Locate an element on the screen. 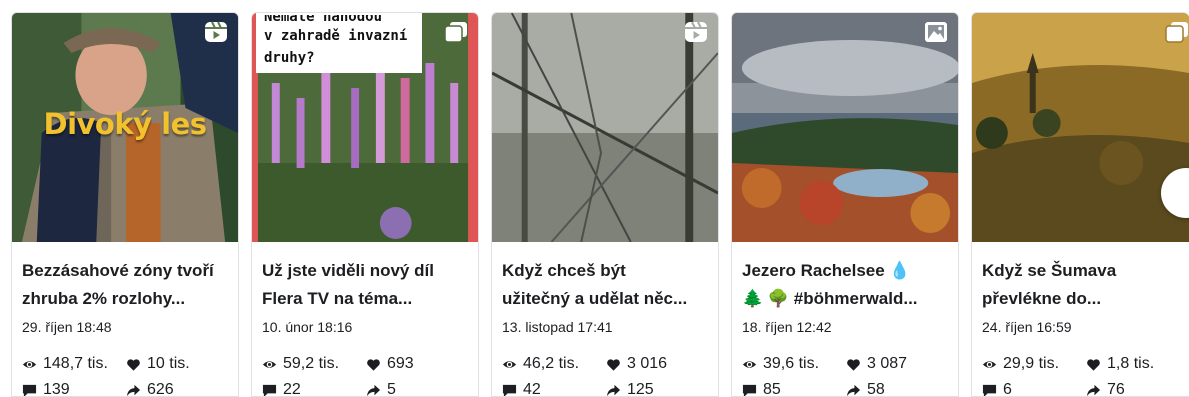 This screenshot has width=1189, height=397. shares-stat: 58 is located at coordinates (898, 387).